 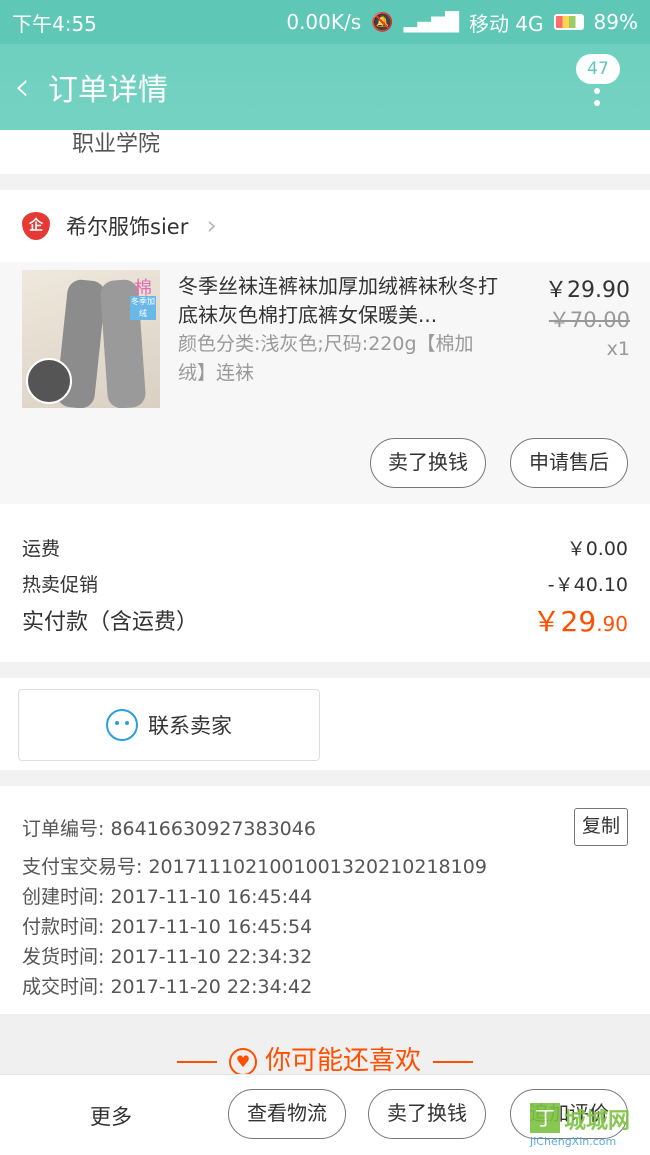 I want to click on battery-icon, so click(x=568, y=22).